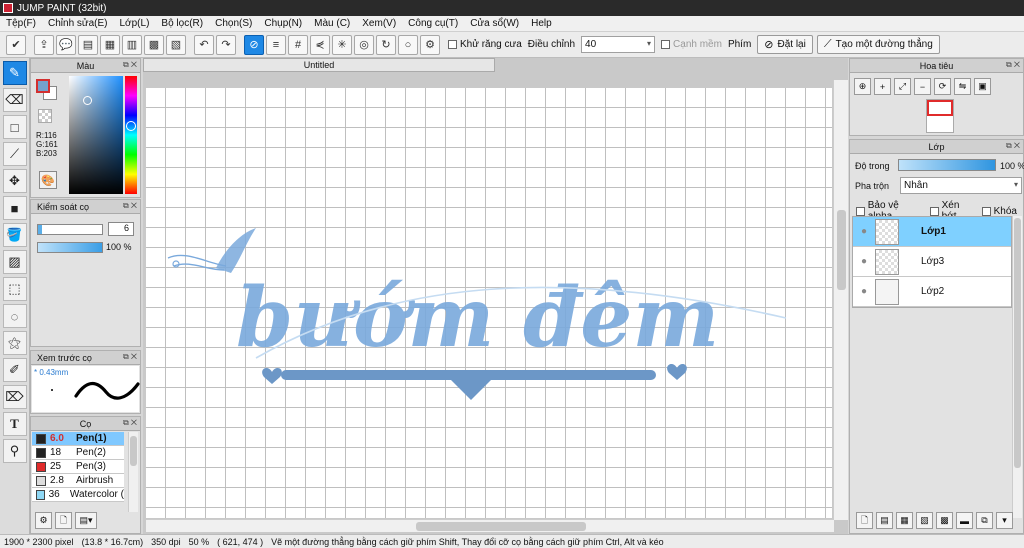  What do you see at coordinates (88, 44) in the screenshot?
I see `comment-icon-button: ▤` at bounding box center [88, 44].